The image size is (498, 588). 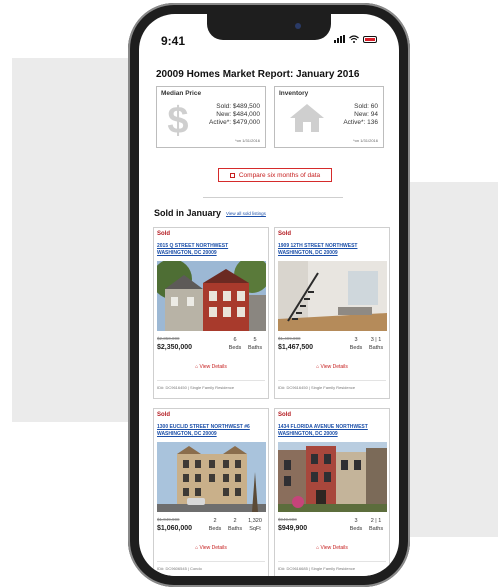 What do you see at coordinates (215, 521) in the screenshot?
I see `beds-value: 2` at bounding box center [215, 521].